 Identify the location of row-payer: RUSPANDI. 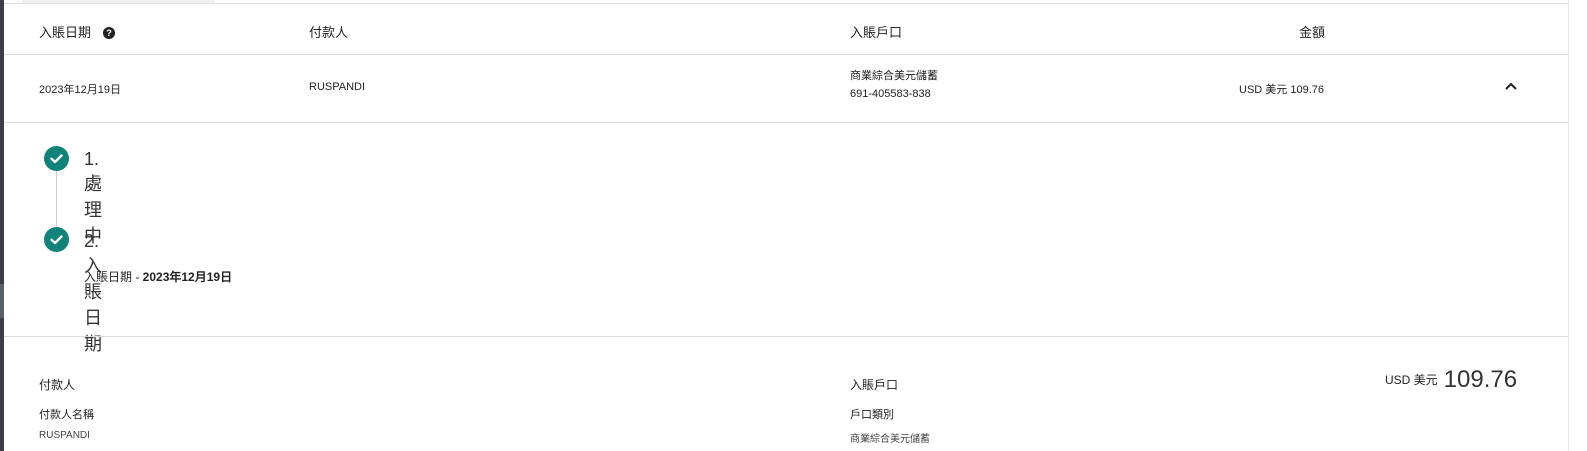
(337, 87).